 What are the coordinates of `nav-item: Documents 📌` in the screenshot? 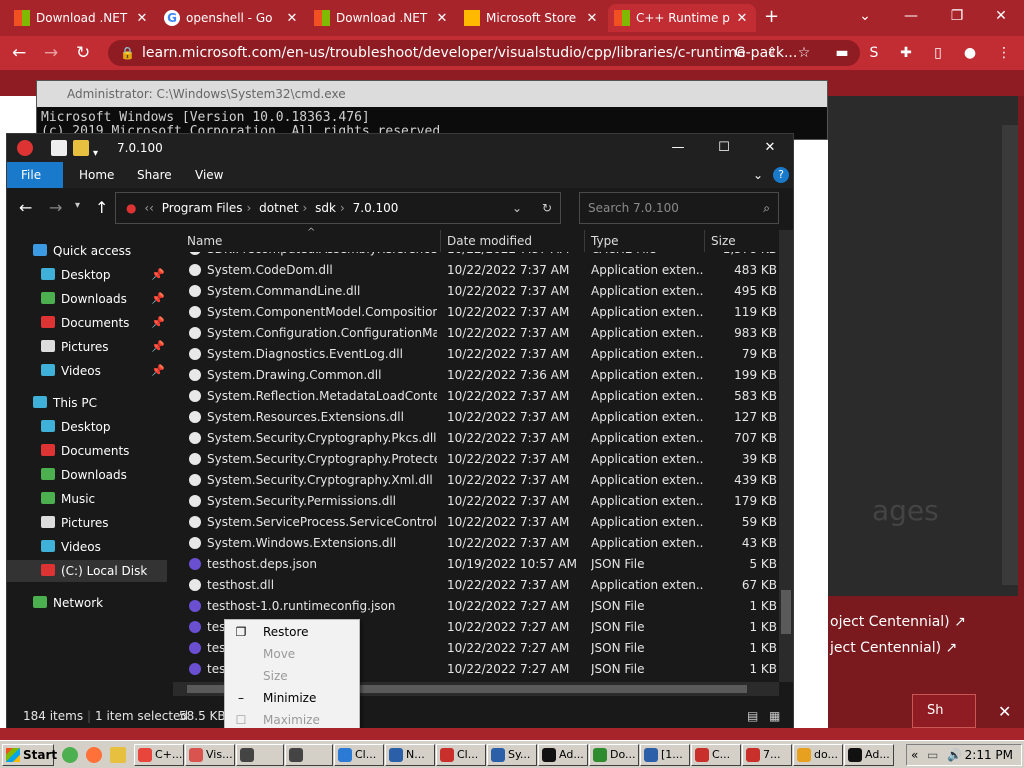 It's located at (87, 323).